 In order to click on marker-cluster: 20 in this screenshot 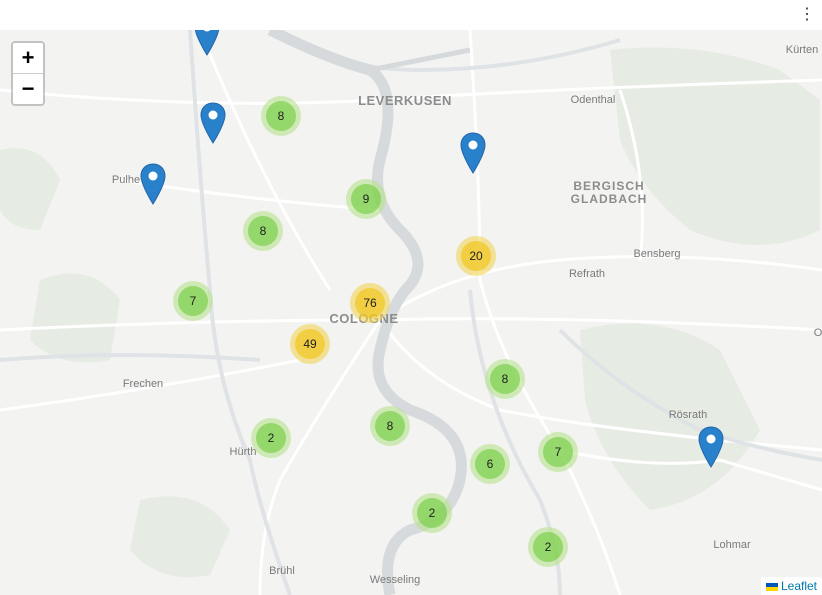, I will do `click(476, 256)`.